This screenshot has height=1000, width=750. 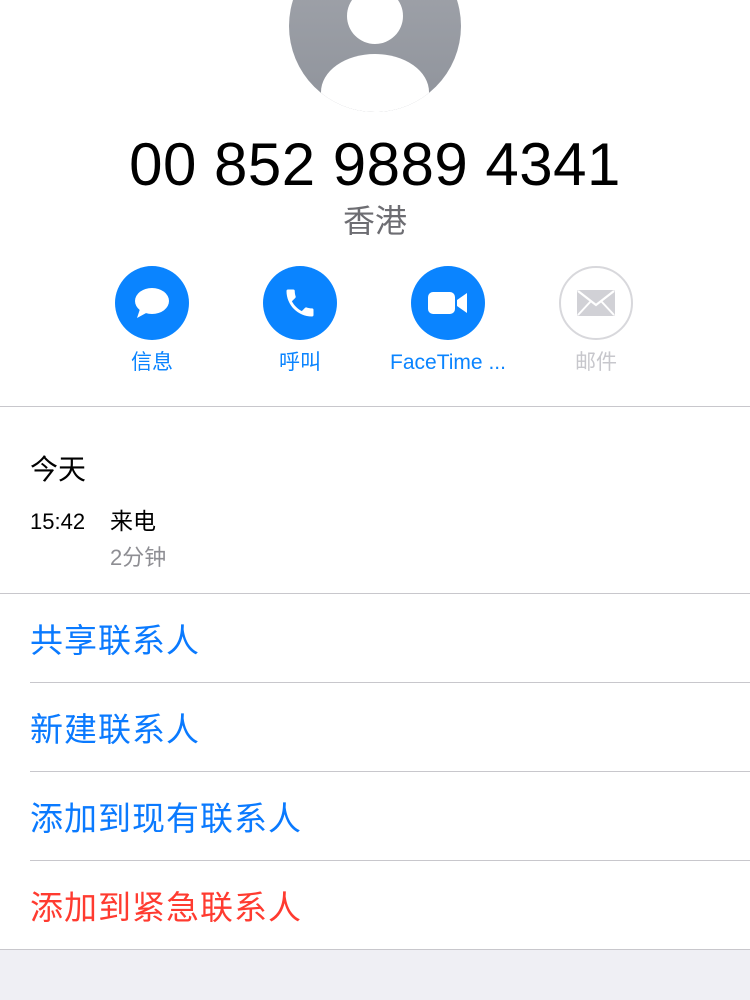 I want to click on new-contact-option: 新建联系人, so click(x=390, y=727).